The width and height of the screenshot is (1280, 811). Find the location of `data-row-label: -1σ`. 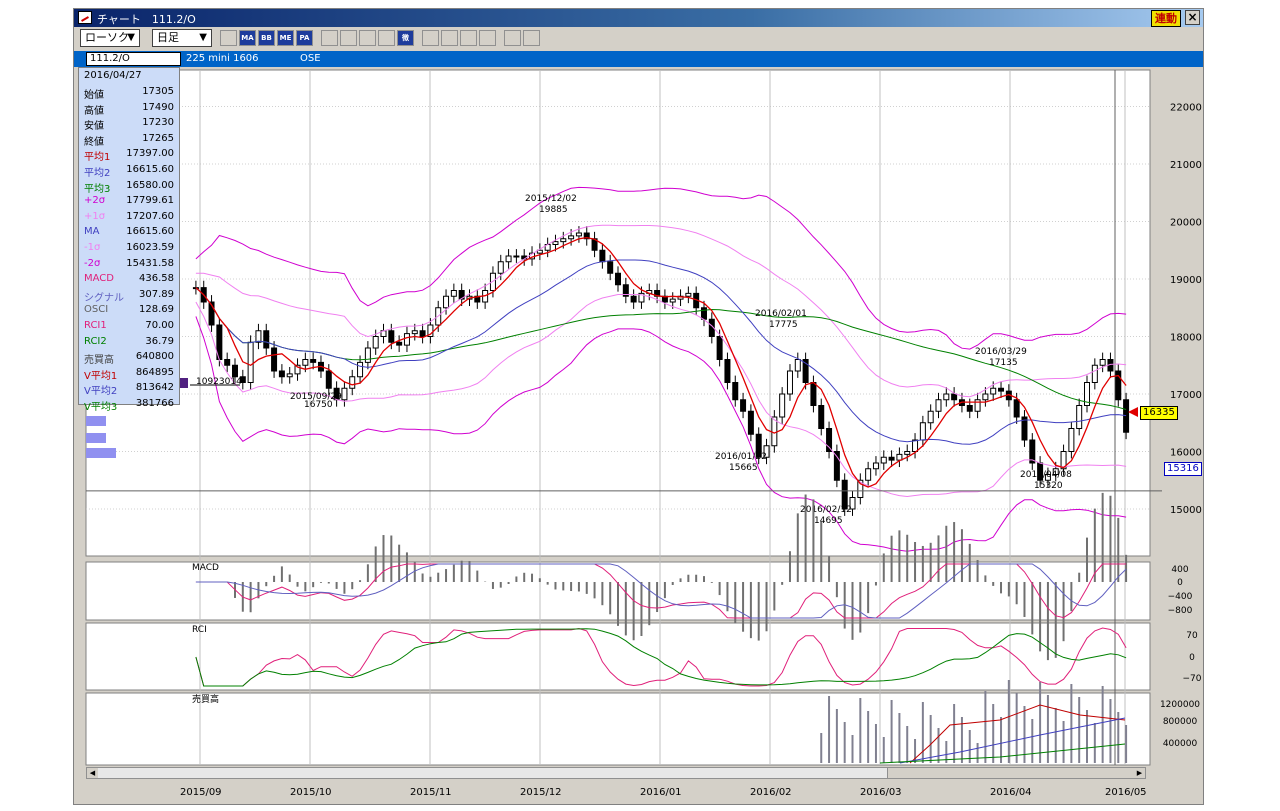

data-row-label: -1σ is located at coordinates (92, 247).